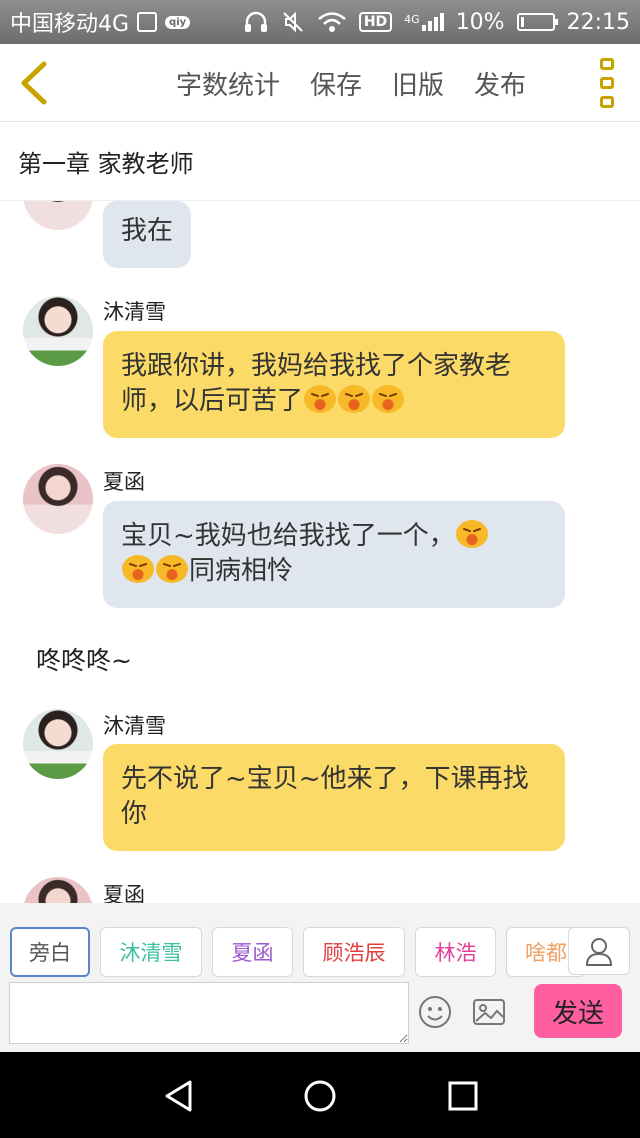 The height and width of the screenshot is (1138, 640). What do you see at coordinates (336, 83) in the screenshot?
I see `save-button: 保存` at bounding box center [336, 83].